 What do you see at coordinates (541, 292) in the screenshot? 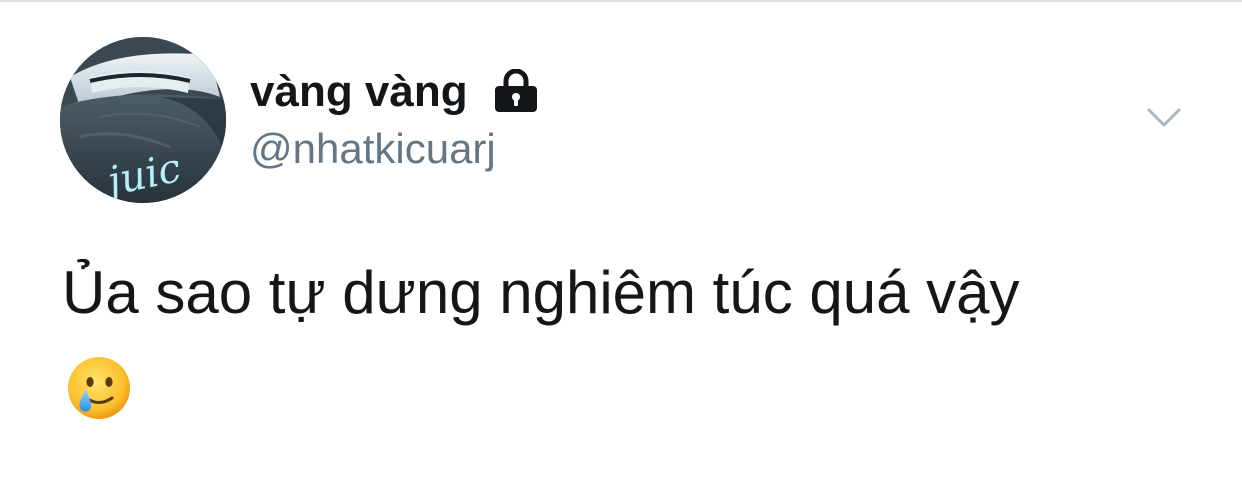
I see `tweet-text: Ủa sao tự dưng nghiêm túc quá vậy` at bounding box center [541, 292].